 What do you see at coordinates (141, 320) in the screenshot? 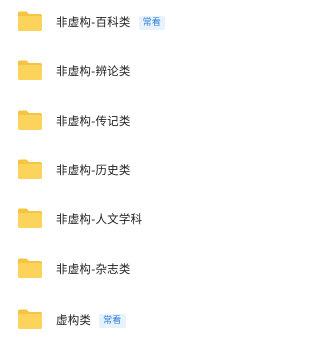
I see `folder-item: 虚构类 常看` at bounding box center [141, 320].